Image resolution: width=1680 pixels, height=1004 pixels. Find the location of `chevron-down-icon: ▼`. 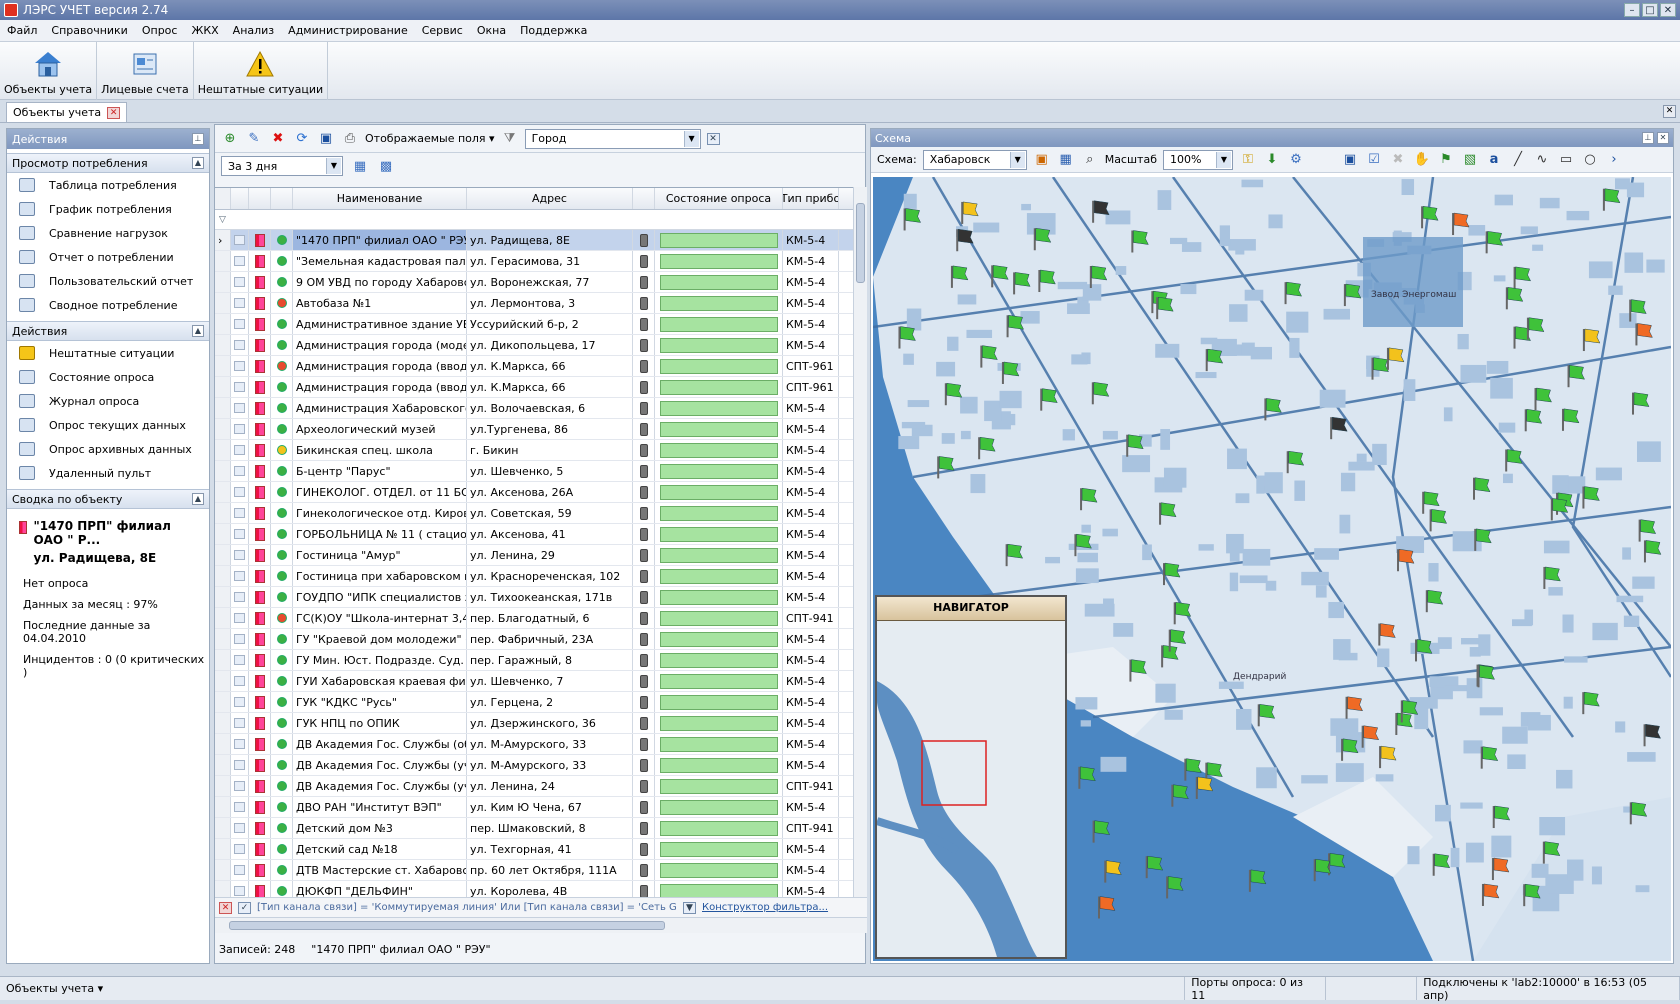

chevron-down-icon: ▼ is located at coordinates (1017, 159).